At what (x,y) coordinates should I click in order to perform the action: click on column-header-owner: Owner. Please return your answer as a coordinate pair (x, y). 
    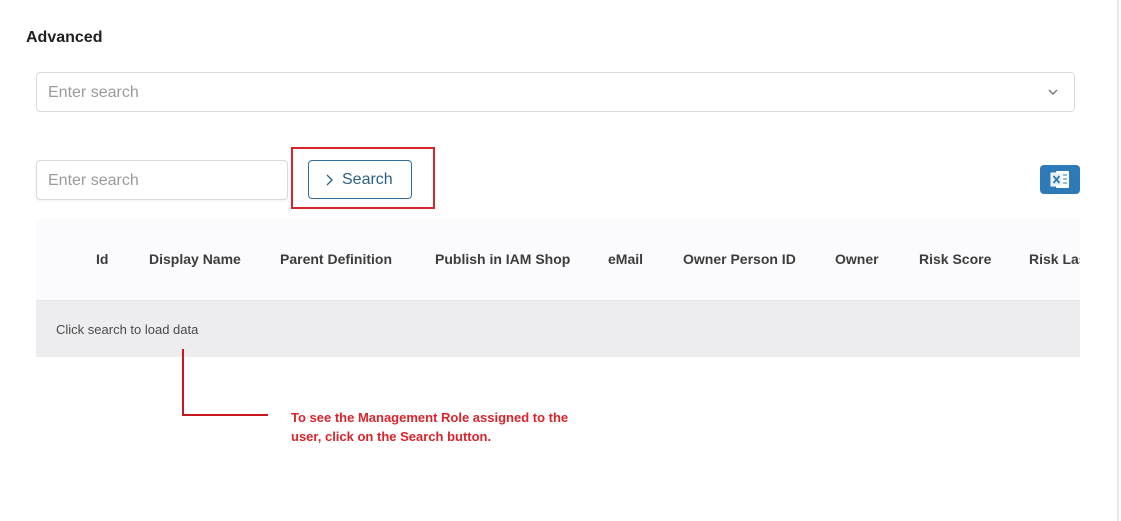
    Looking at the image, I should click on (857, 259).